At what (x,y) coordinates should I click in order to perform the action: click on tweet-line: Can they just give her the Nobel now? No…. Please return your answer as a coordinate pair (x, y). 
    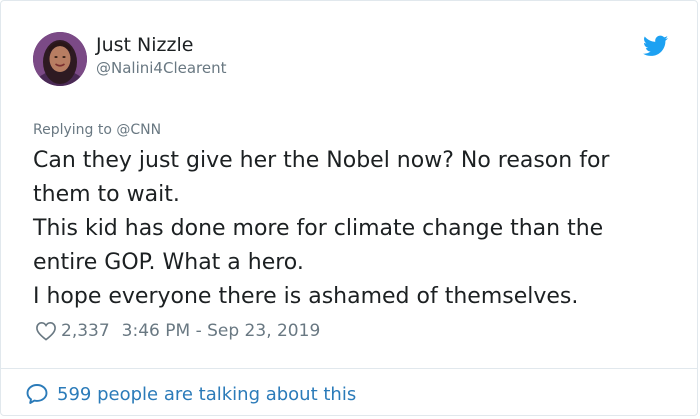
    Looking at the image, I should click on (321, 177).